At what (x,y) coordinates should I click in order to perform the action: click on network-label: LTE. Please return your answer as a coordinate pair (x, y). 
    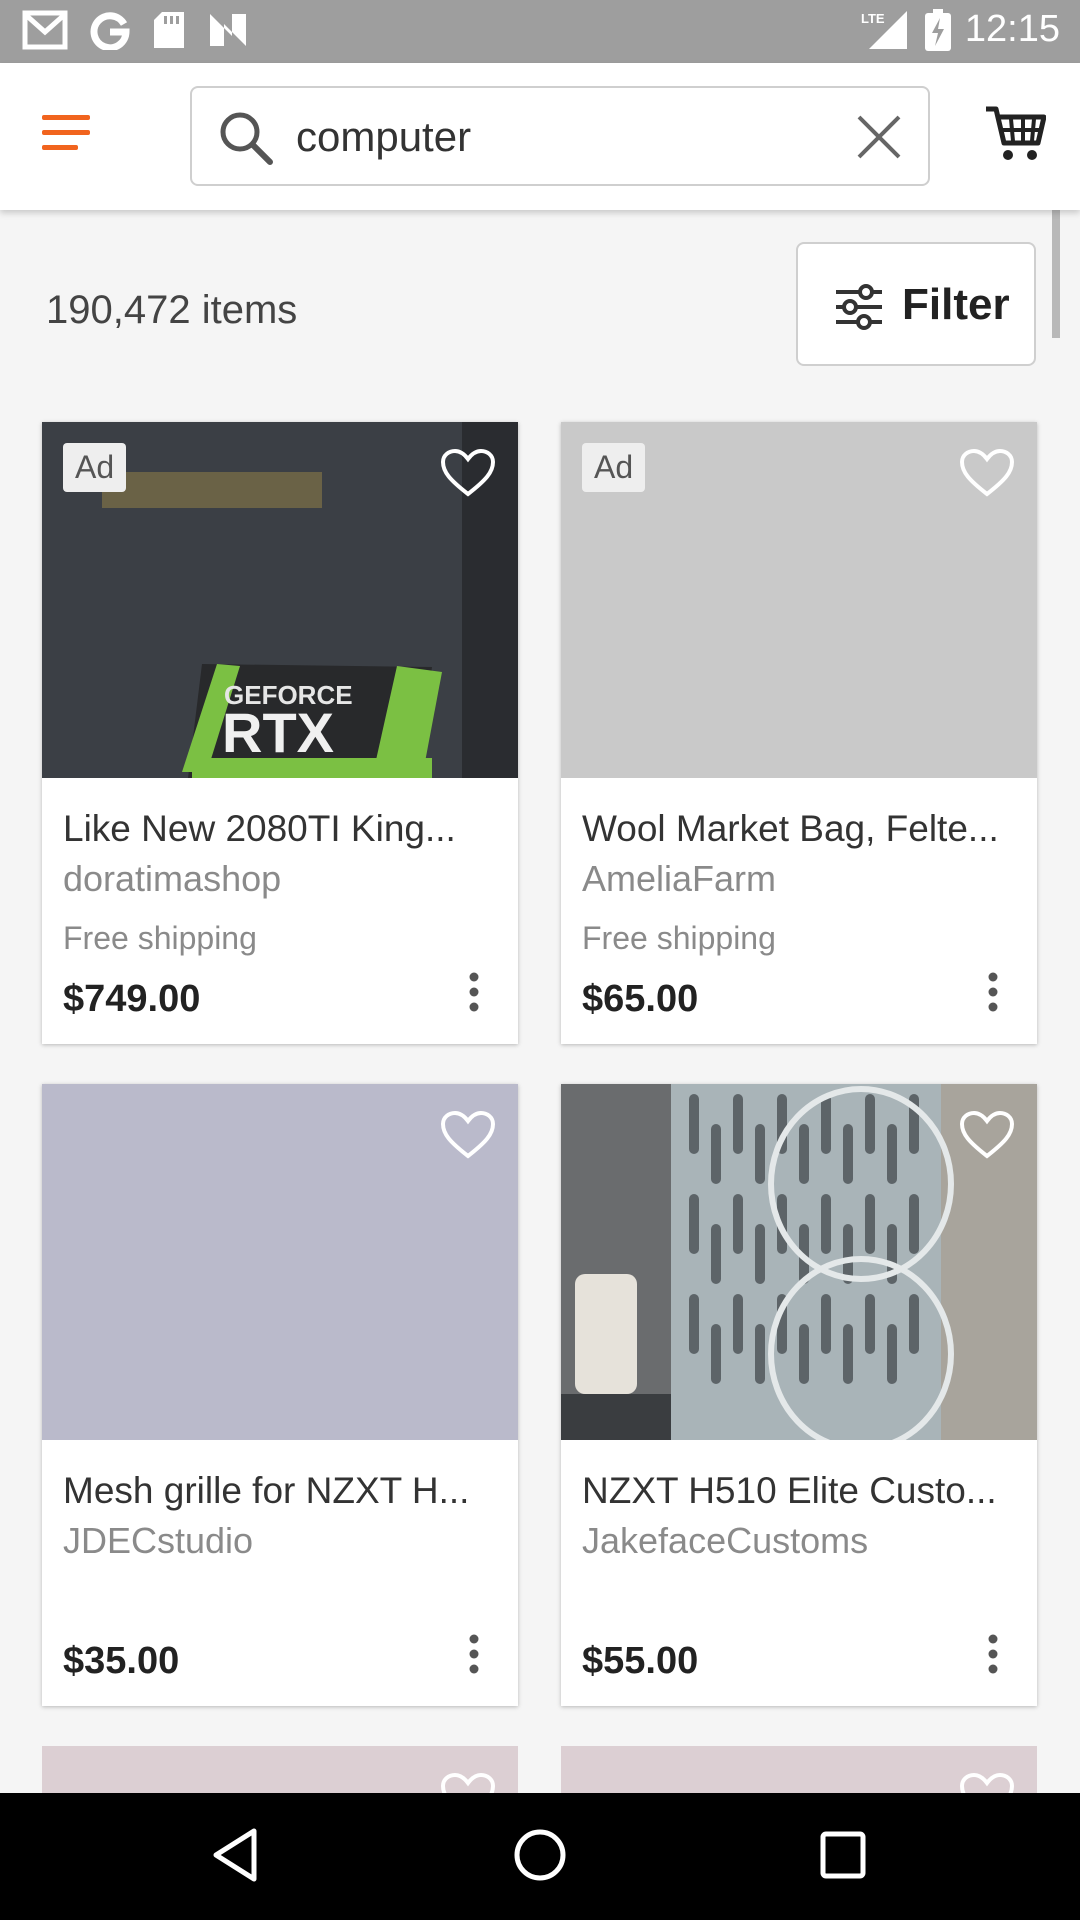
    Looking at the image, I should click on (873, 18).